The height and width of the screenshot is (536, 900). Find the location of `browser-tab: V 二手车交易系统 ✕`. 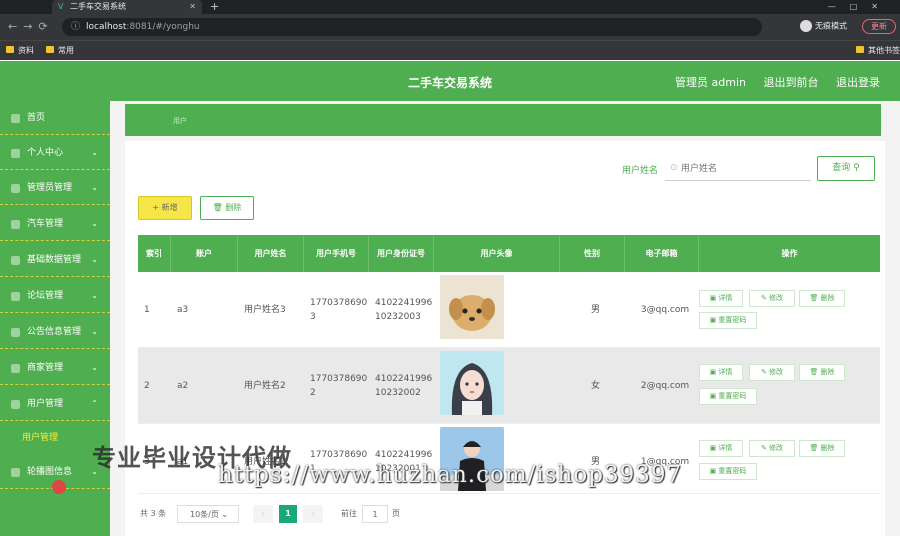

browser-tab: V 二手车交易系统 ✕ is located at coordinates (127, 7).